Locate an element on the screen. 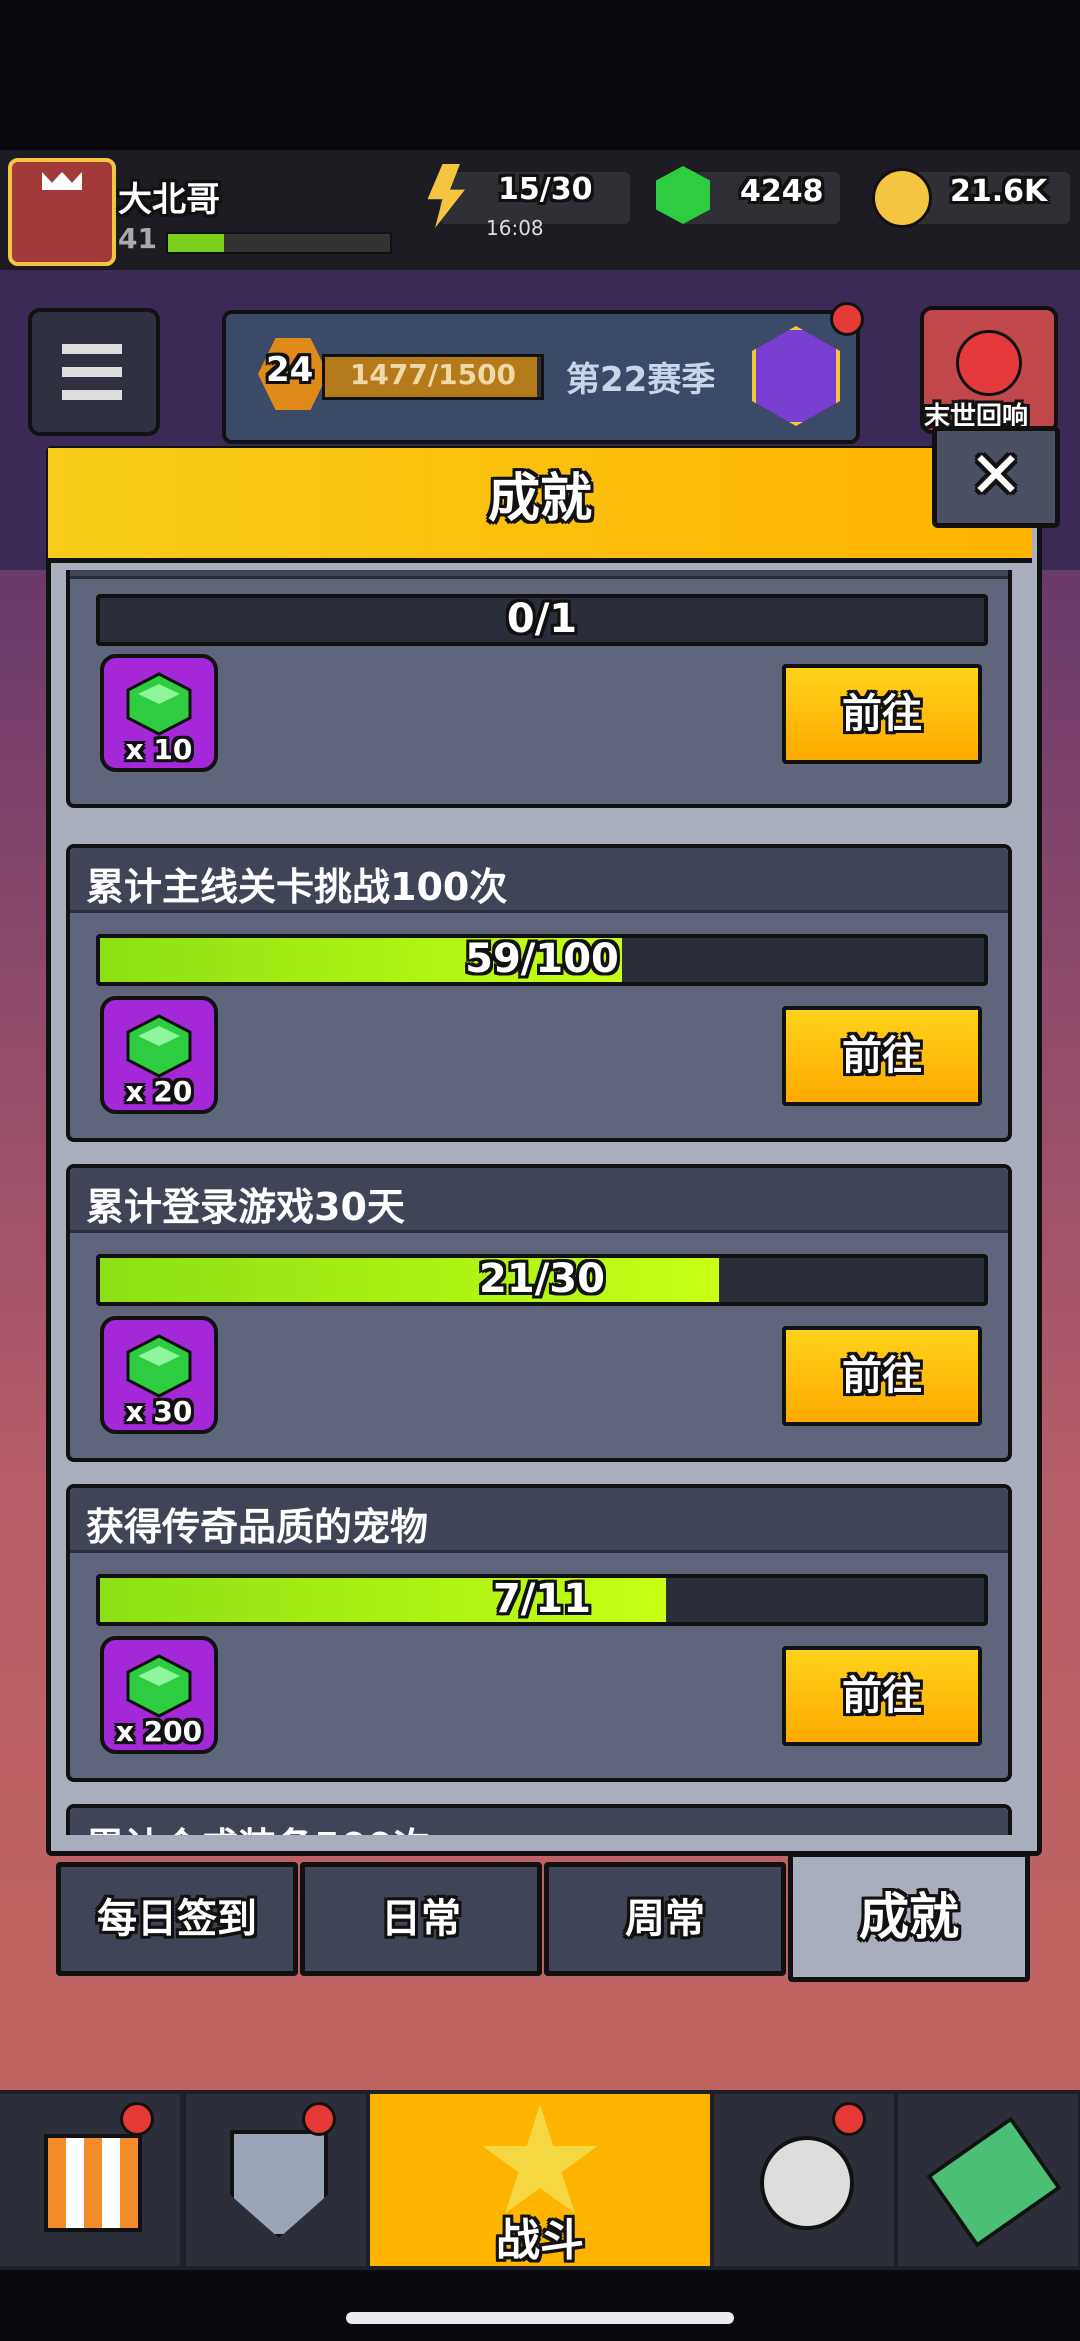 The width and height of the screenshot is (1080, 2341). skull-icon is located at coordinates (807, 2183).